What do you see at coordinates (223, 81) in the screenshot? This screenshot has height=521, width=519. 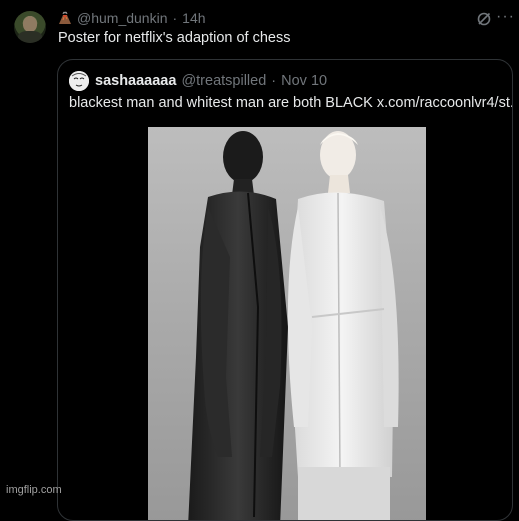 I see `quoted-handle: @treatspilled` at bounding box center [223, 81].